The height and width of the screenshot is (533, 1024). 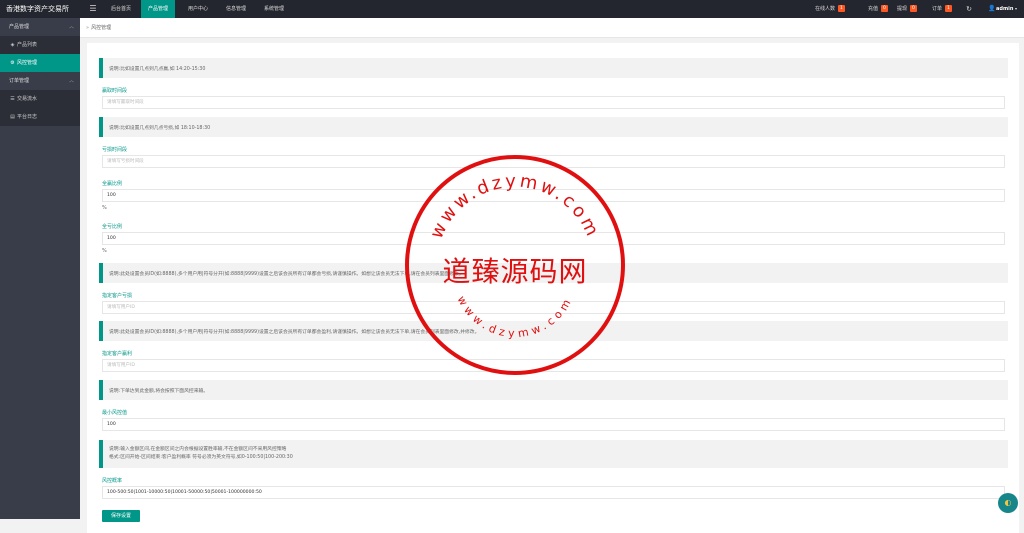 What do you see at coordinates (40, 99) in the screenshot?
I see `sidebar-item-transactions: ☰ 交易流水` at bounding box center [40, 99].